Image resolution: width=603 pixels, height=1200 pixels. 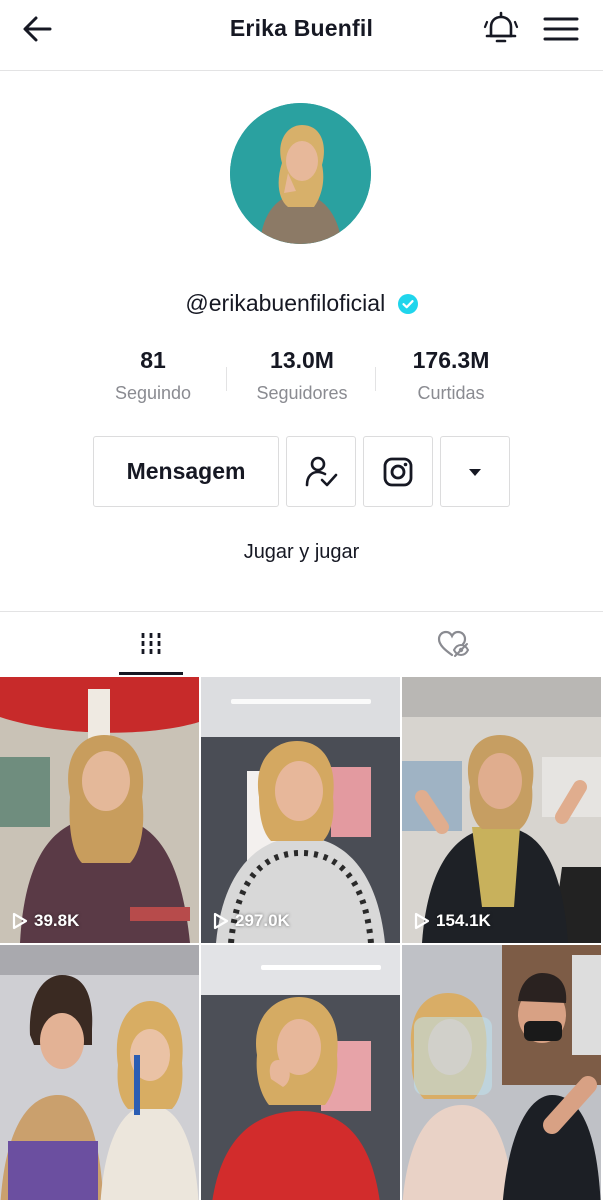 I want to click on stat-value: 176.3M, so click(x=451, y=360).